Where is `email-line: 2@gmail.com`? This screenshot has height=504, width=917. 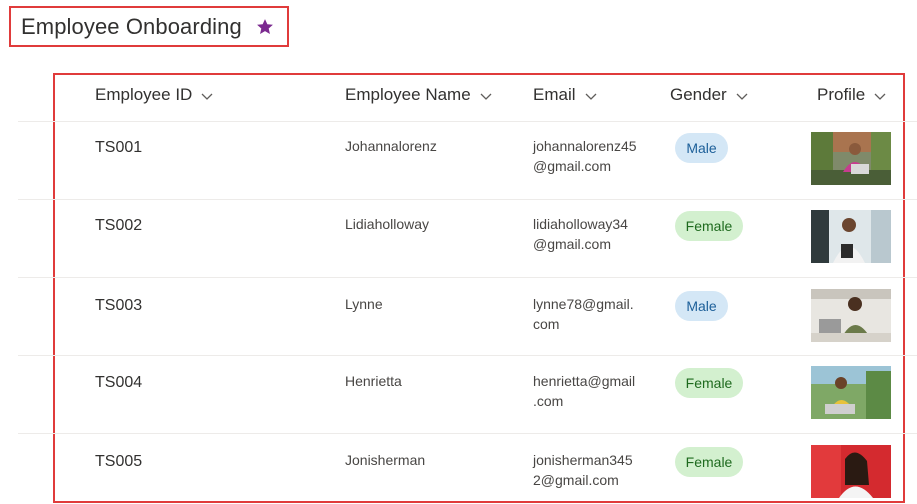 email-line: 2@gmail.com is located at coordinates (576, 480).